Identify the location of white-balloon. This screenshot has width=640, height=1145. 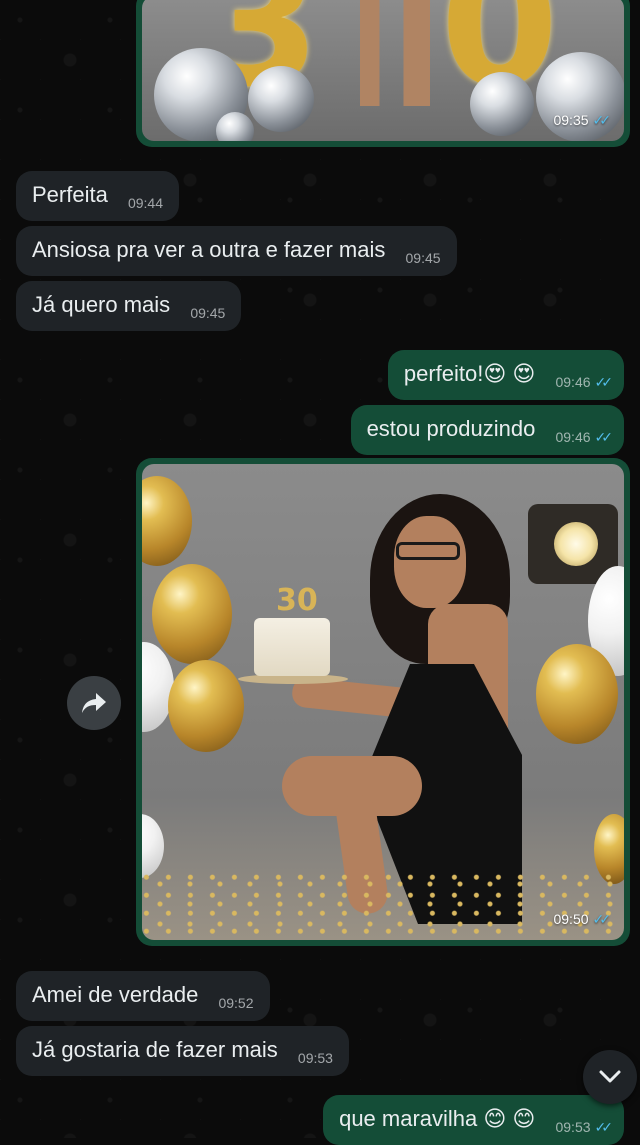
(153, 846).